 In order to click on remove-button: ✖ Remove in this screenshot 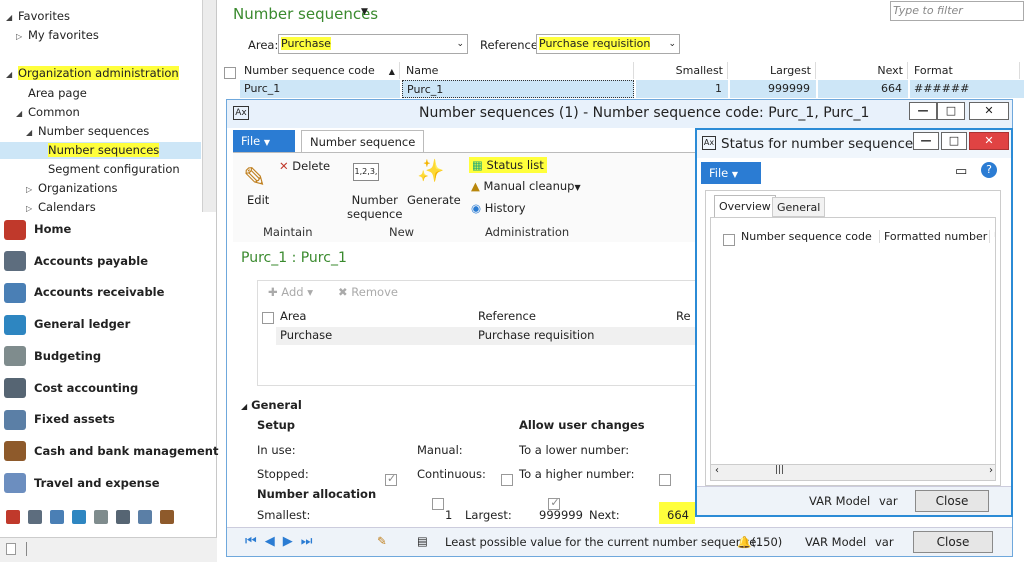, I will do `click(368, 292)`.